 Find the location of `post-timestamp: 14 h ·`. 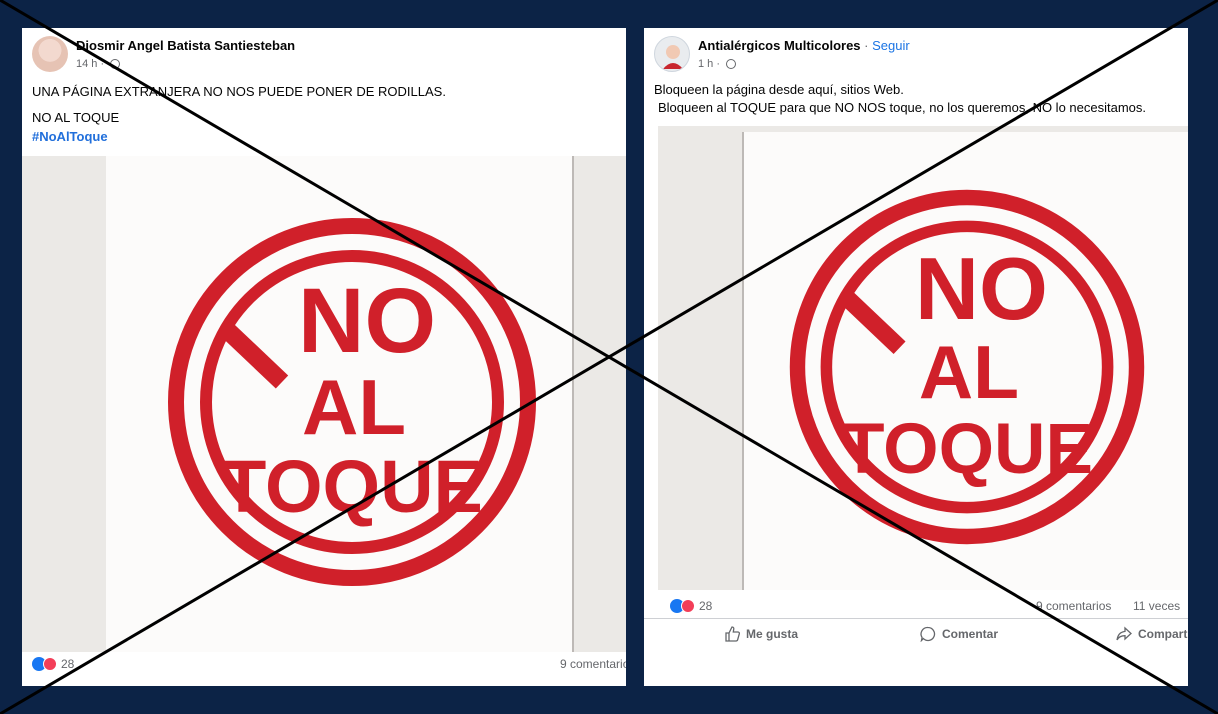

post-timestamp: 14 h · is located at coordinates (98, 64).